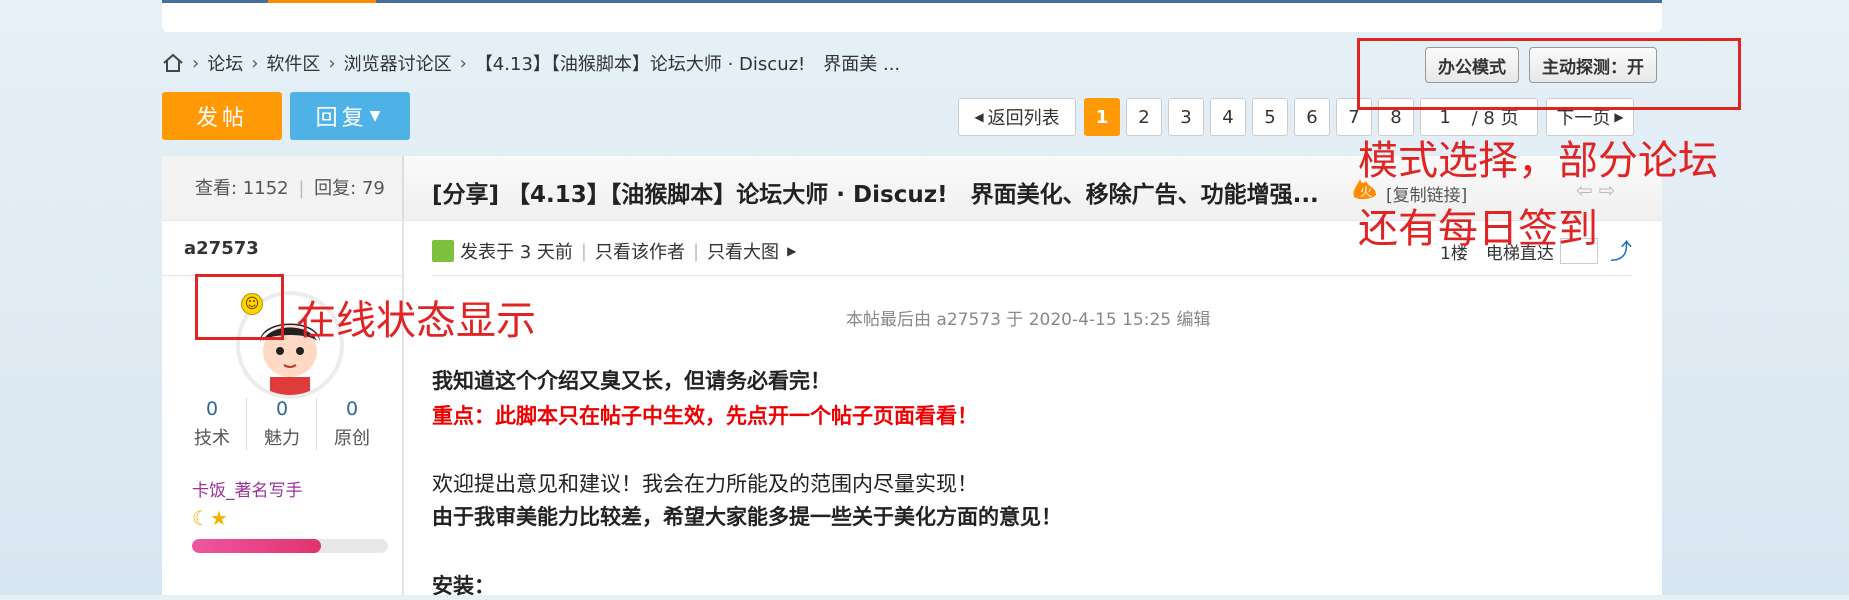  What do you see at coordinates (743, 251) in the screenshot?
I see `only-big-pic-link: 只看大图` at bounding box center [743, 251].